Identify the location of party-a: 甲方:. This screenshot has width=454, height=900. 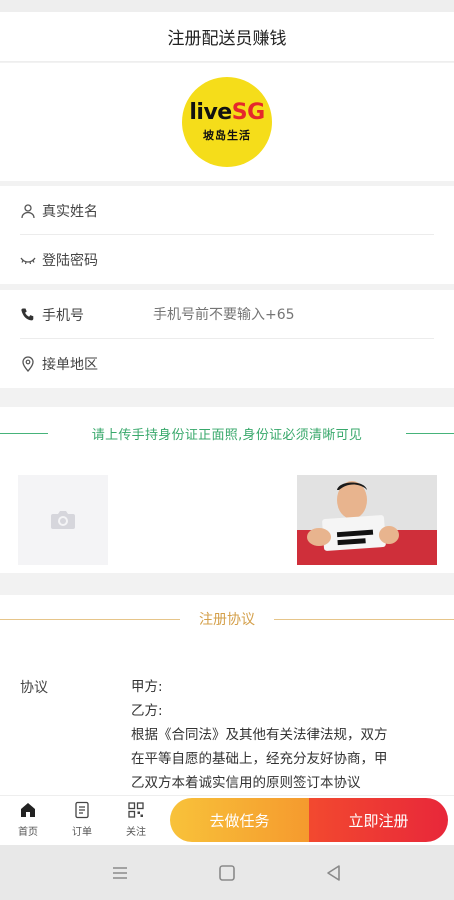
(147, 687).